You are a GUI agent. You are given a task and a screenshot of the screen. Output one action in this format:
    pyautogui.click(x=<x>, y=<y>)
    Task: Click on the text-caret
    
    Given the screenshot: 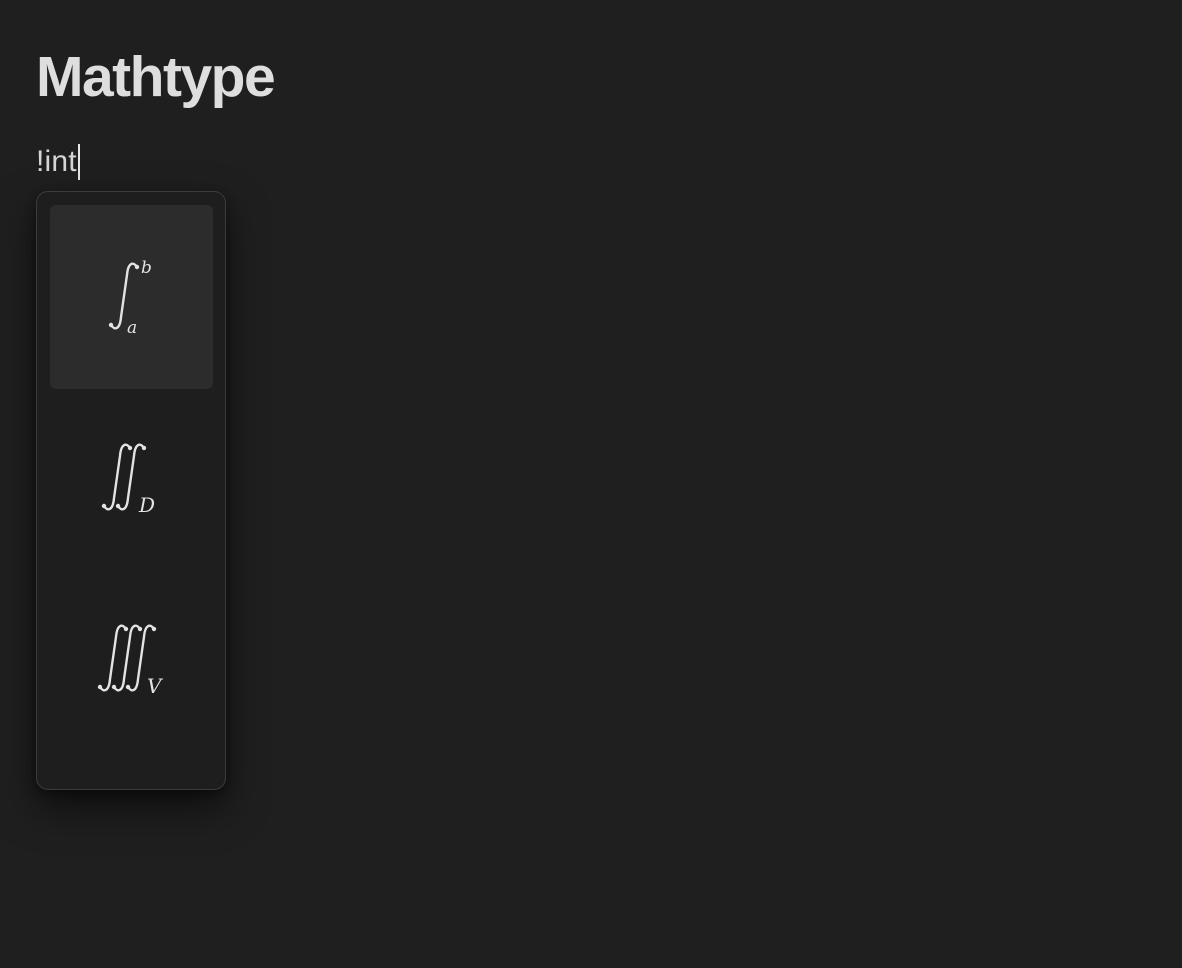 What is the action you would take?
    pyautogui.click(x=78, y=162)
    